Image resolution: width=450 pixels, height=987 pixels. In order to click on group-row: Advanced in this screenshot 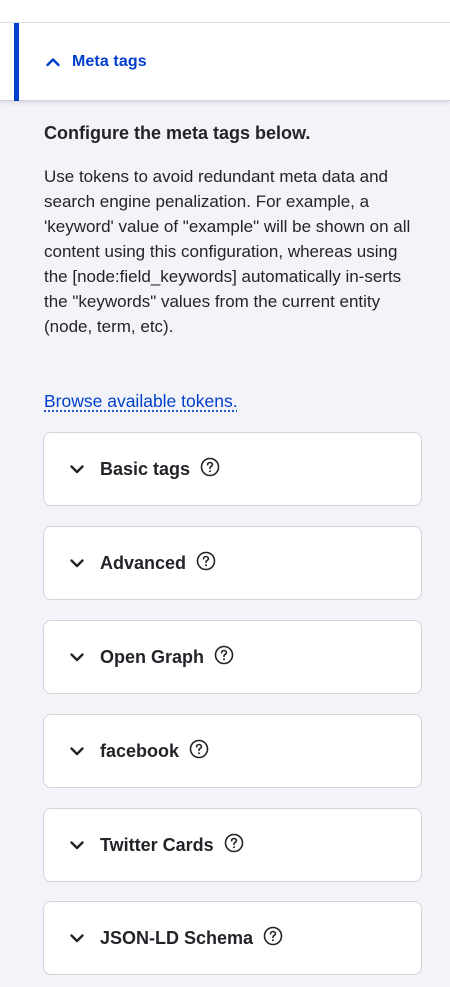, I will do `click(142, 563)`.